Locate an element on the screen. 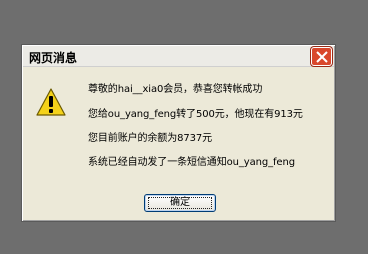 This screenshot has height=254, width=368. message-line-4: 系统已经自动发了一条短信通知ou_yang_feng is located at coordinates (191, 162).